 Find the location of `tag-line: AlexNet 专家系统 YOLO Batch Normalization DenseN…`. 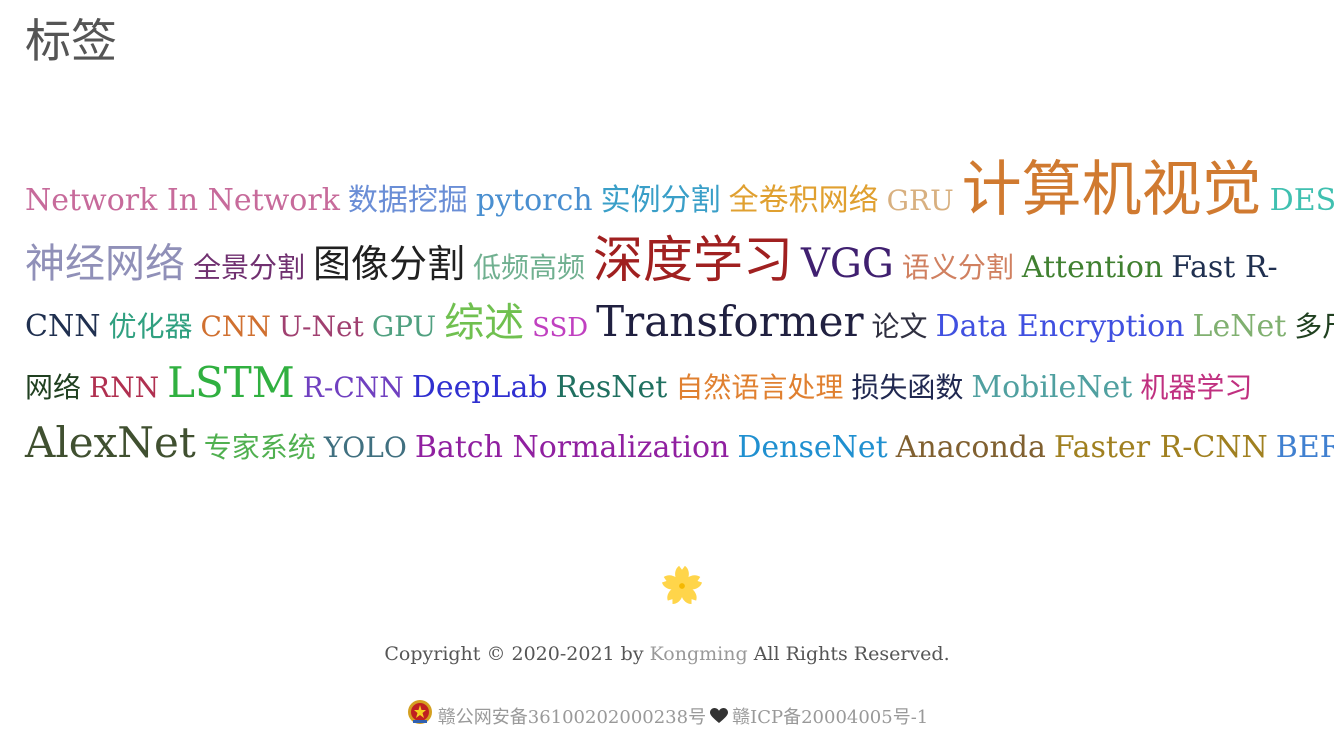

tag-line: AlexNet 专家系统 YOLO Batch Normalization DenseN… is located at coordinates (679, 452).